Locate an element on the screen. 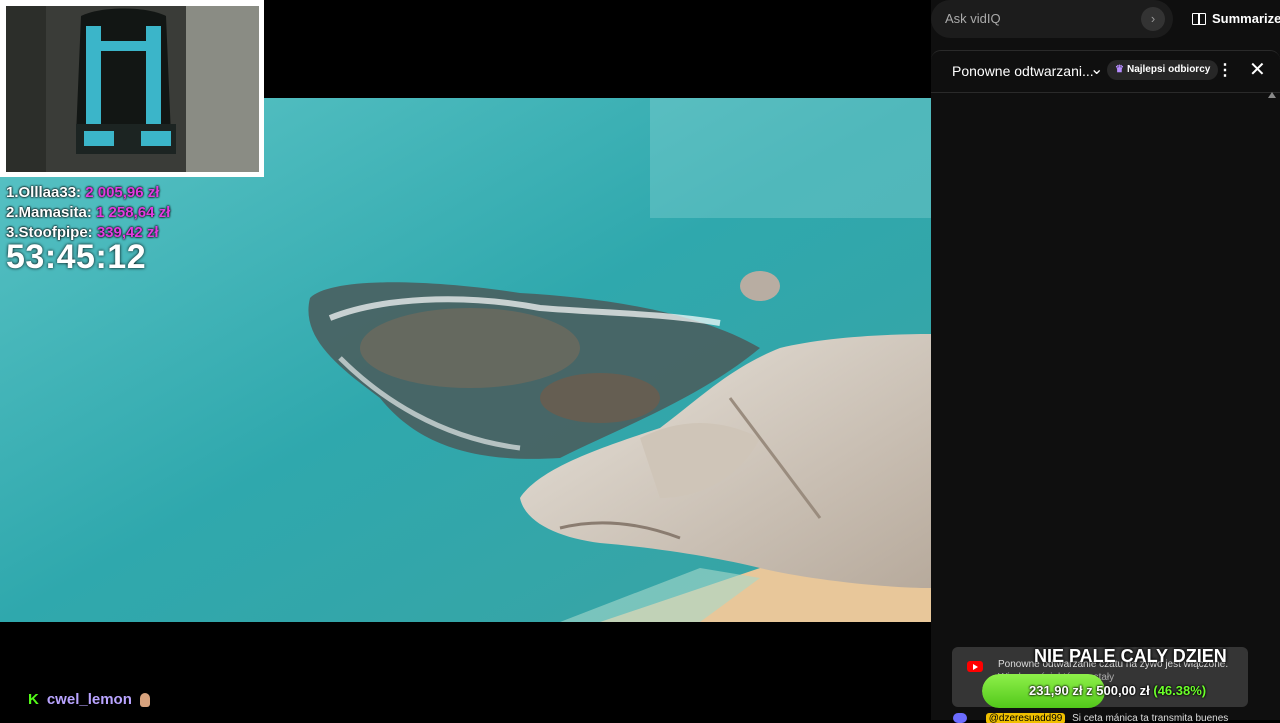 This screenshot has width=1280, height=723. streamer-tag: K cwel_lemon is located at coordinates (89, 699).